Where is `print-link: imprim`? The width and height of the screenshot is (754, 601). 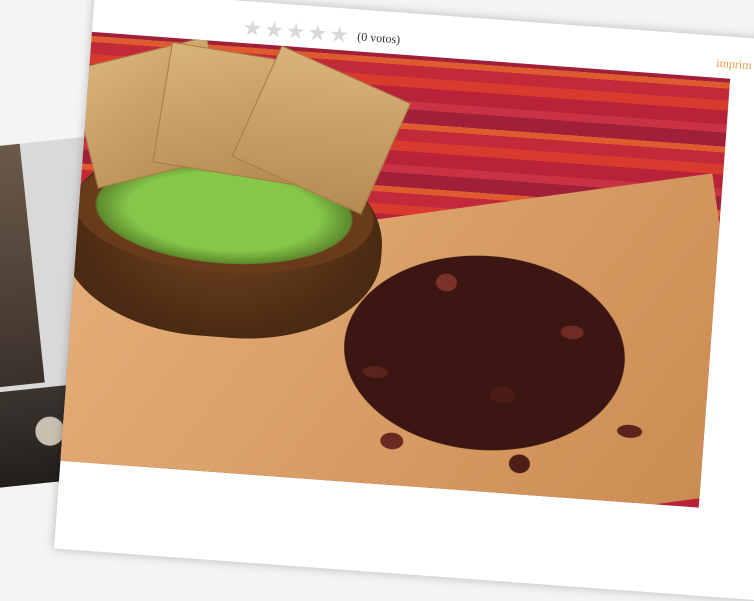
print-link: imprim is located at coordinates (734, 65).